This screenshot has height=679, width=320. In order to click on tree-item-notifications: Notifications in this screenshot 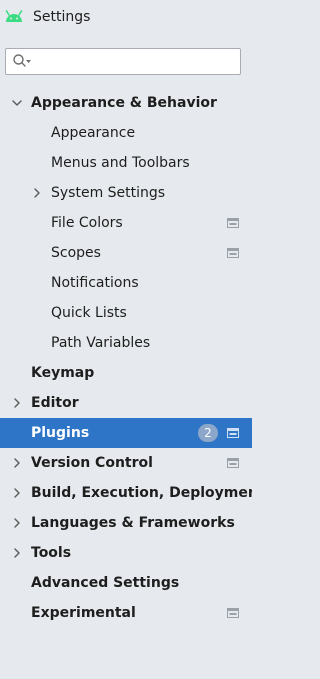, I will do `click(126, 283)`.